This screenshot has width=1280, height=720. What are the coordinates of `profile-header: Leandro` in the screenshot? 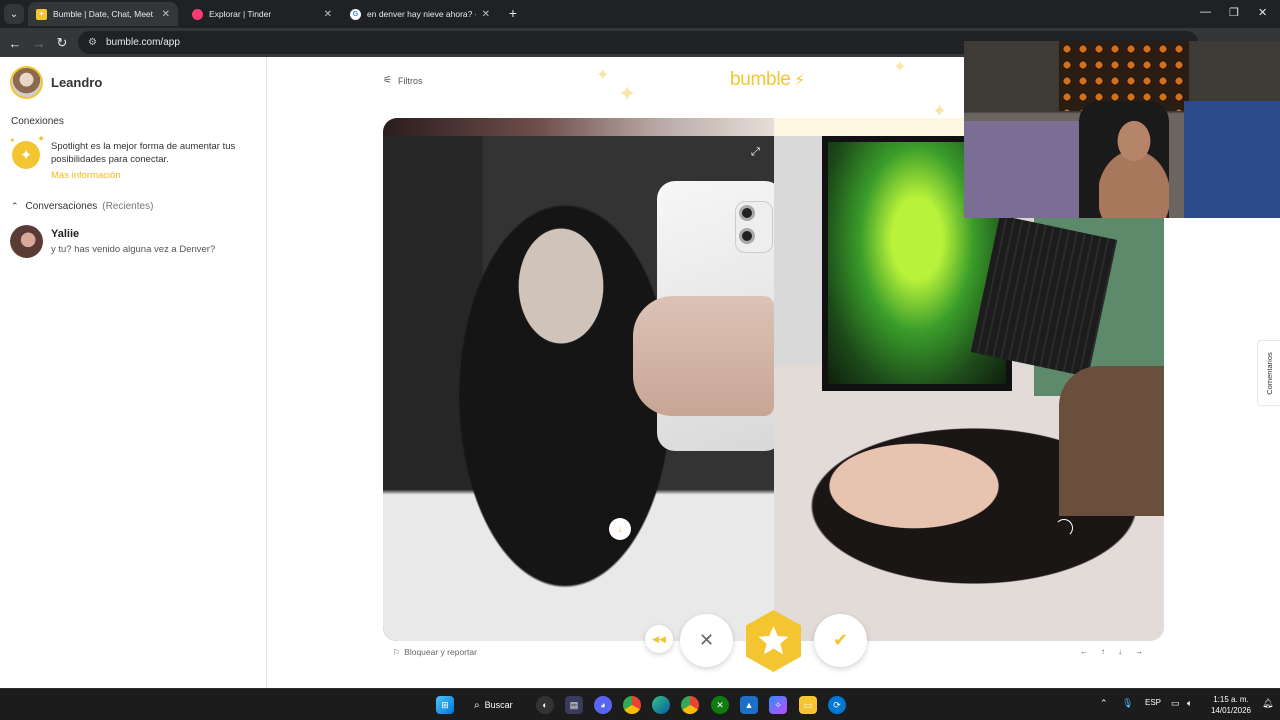 It's located at (56, 82).